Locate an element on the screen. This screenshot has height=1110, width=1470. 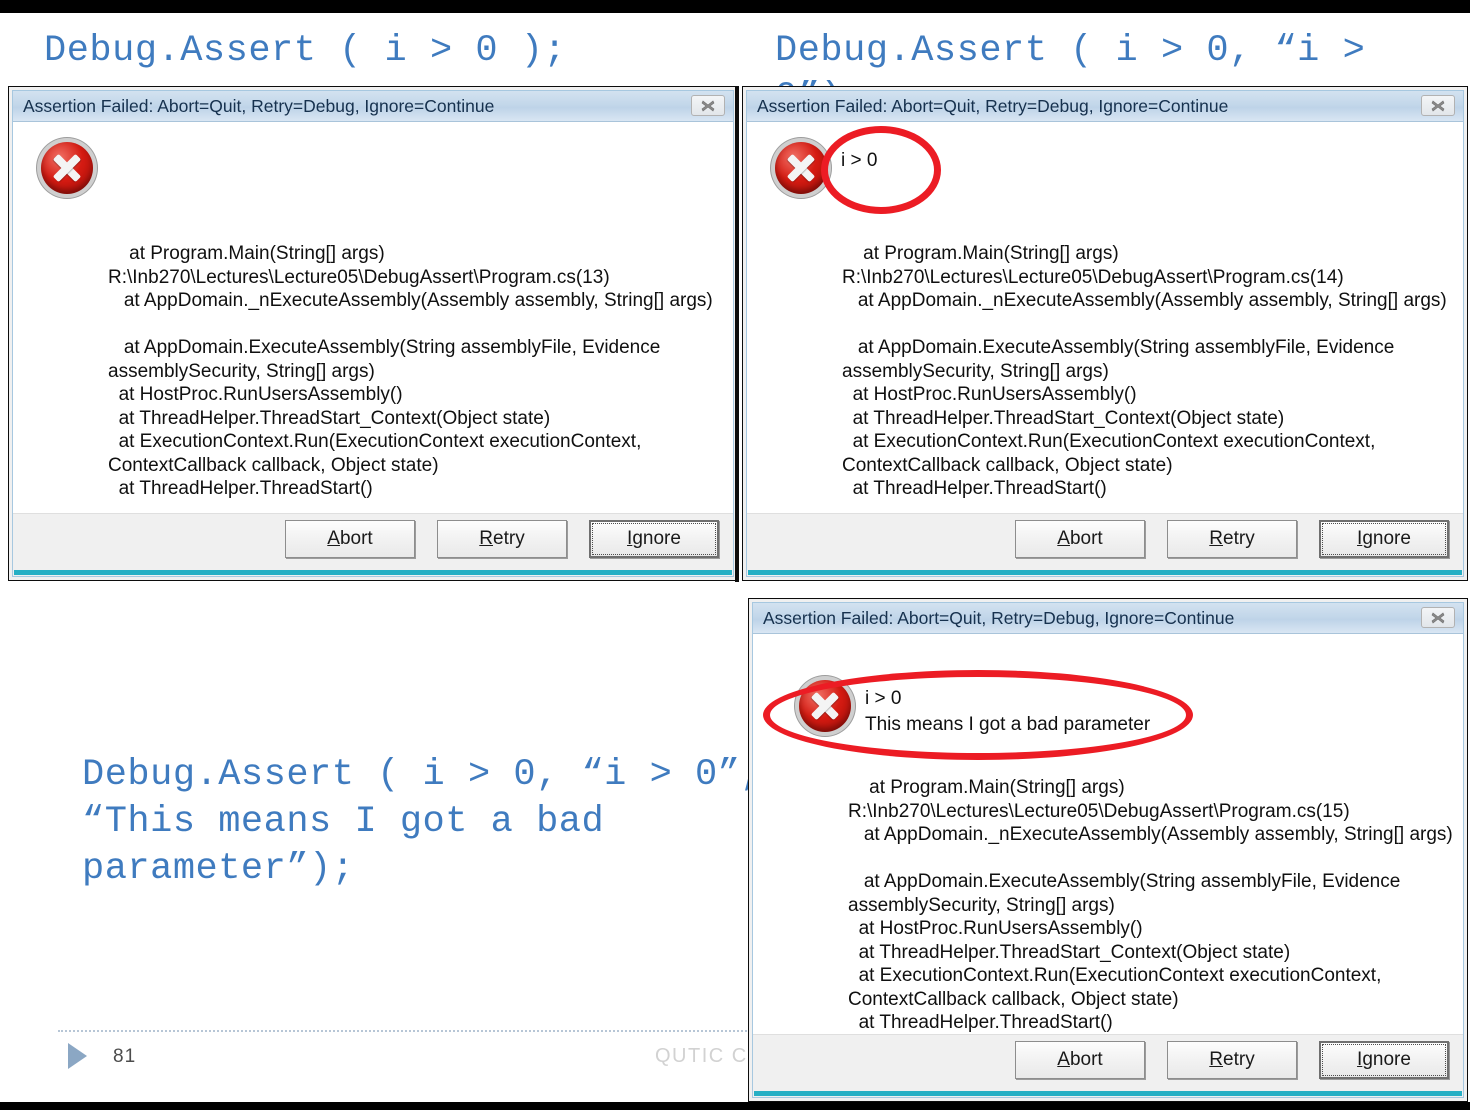
top-bleed-bar is located at coordinates (735, 6).